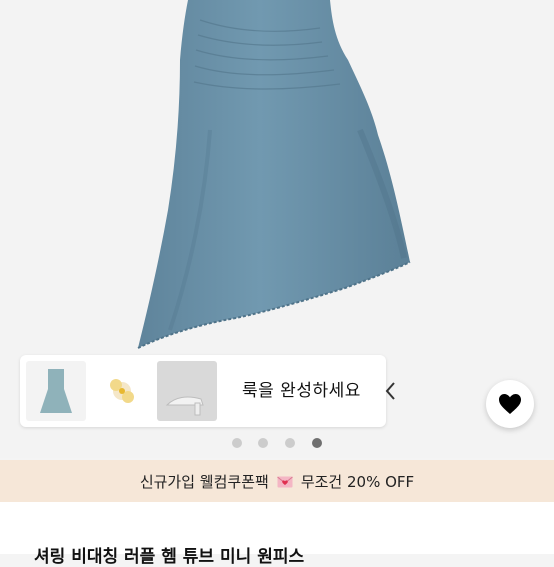 The width and height of the screenshot is (554, 567). I want to click on promo-banner: 신규가입 웰컴쿠폰팩 무조건 20% OFF, so click(277, 481).